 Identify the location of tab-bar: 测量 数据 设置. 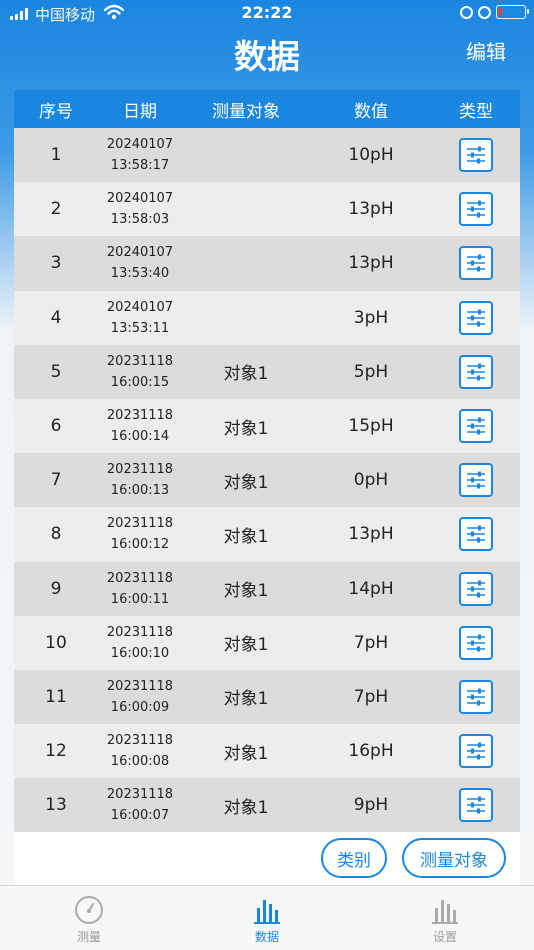
(267, 917).